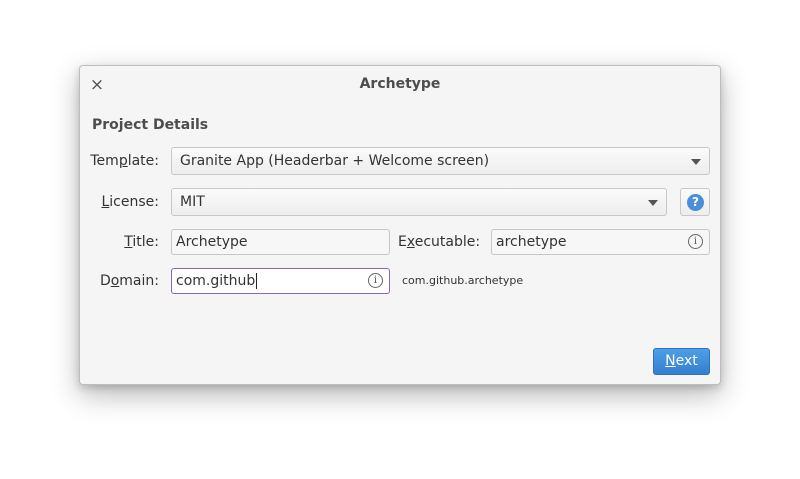  I want to click on help-icon: ?, so click(695, 202).